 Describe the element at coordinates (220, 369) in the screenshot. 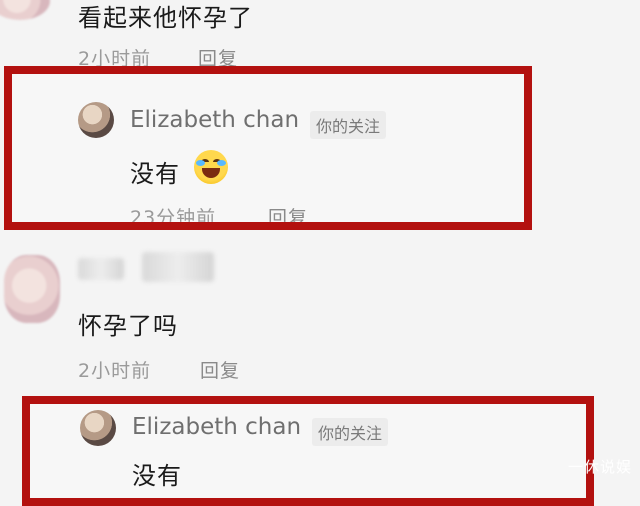

I see `reply-button: 回复` at that location.